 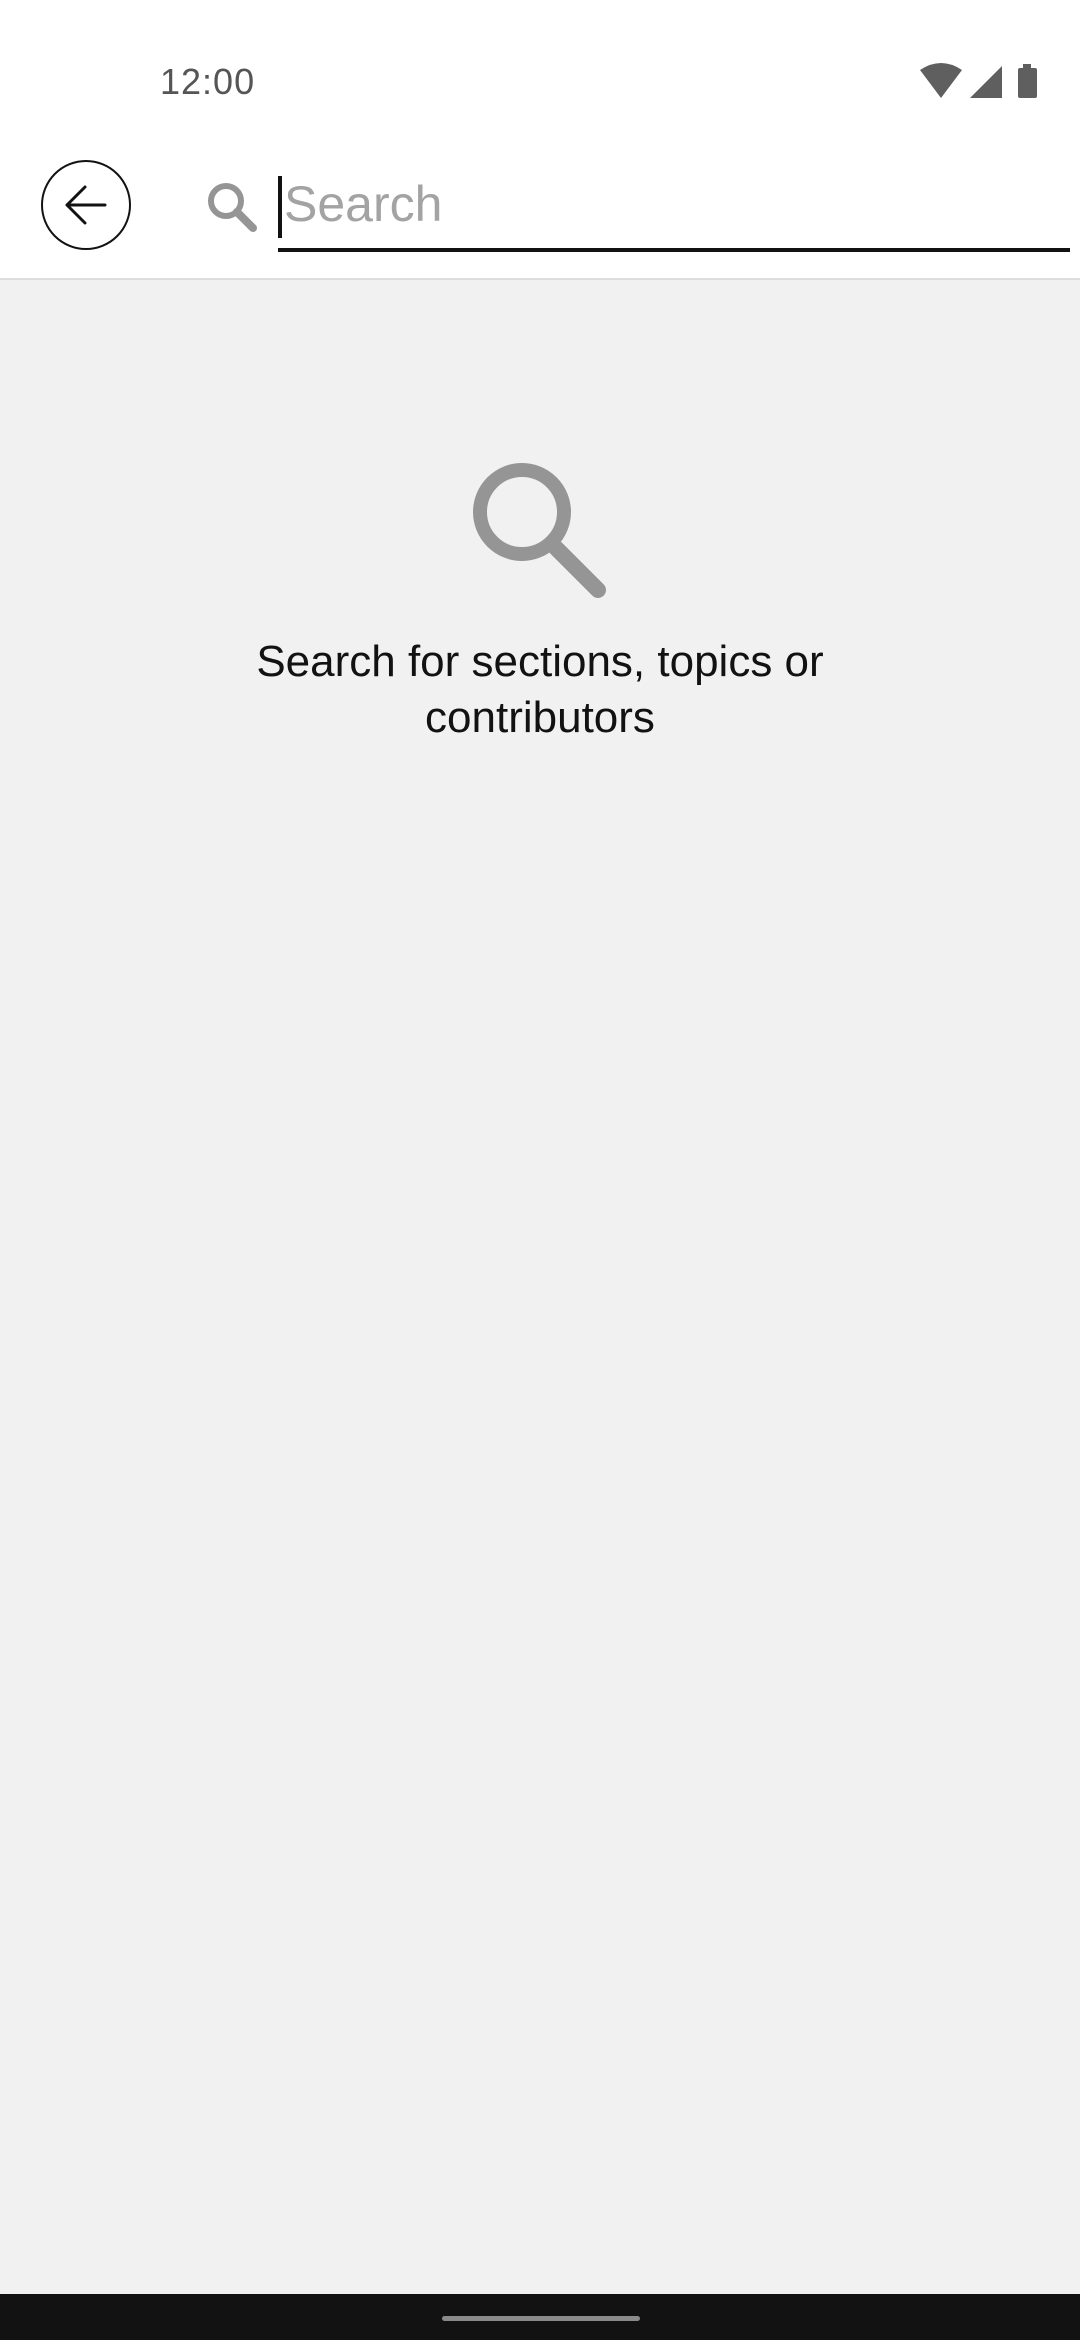 I want to click on wifi-icon, so click(x=941, y=80).